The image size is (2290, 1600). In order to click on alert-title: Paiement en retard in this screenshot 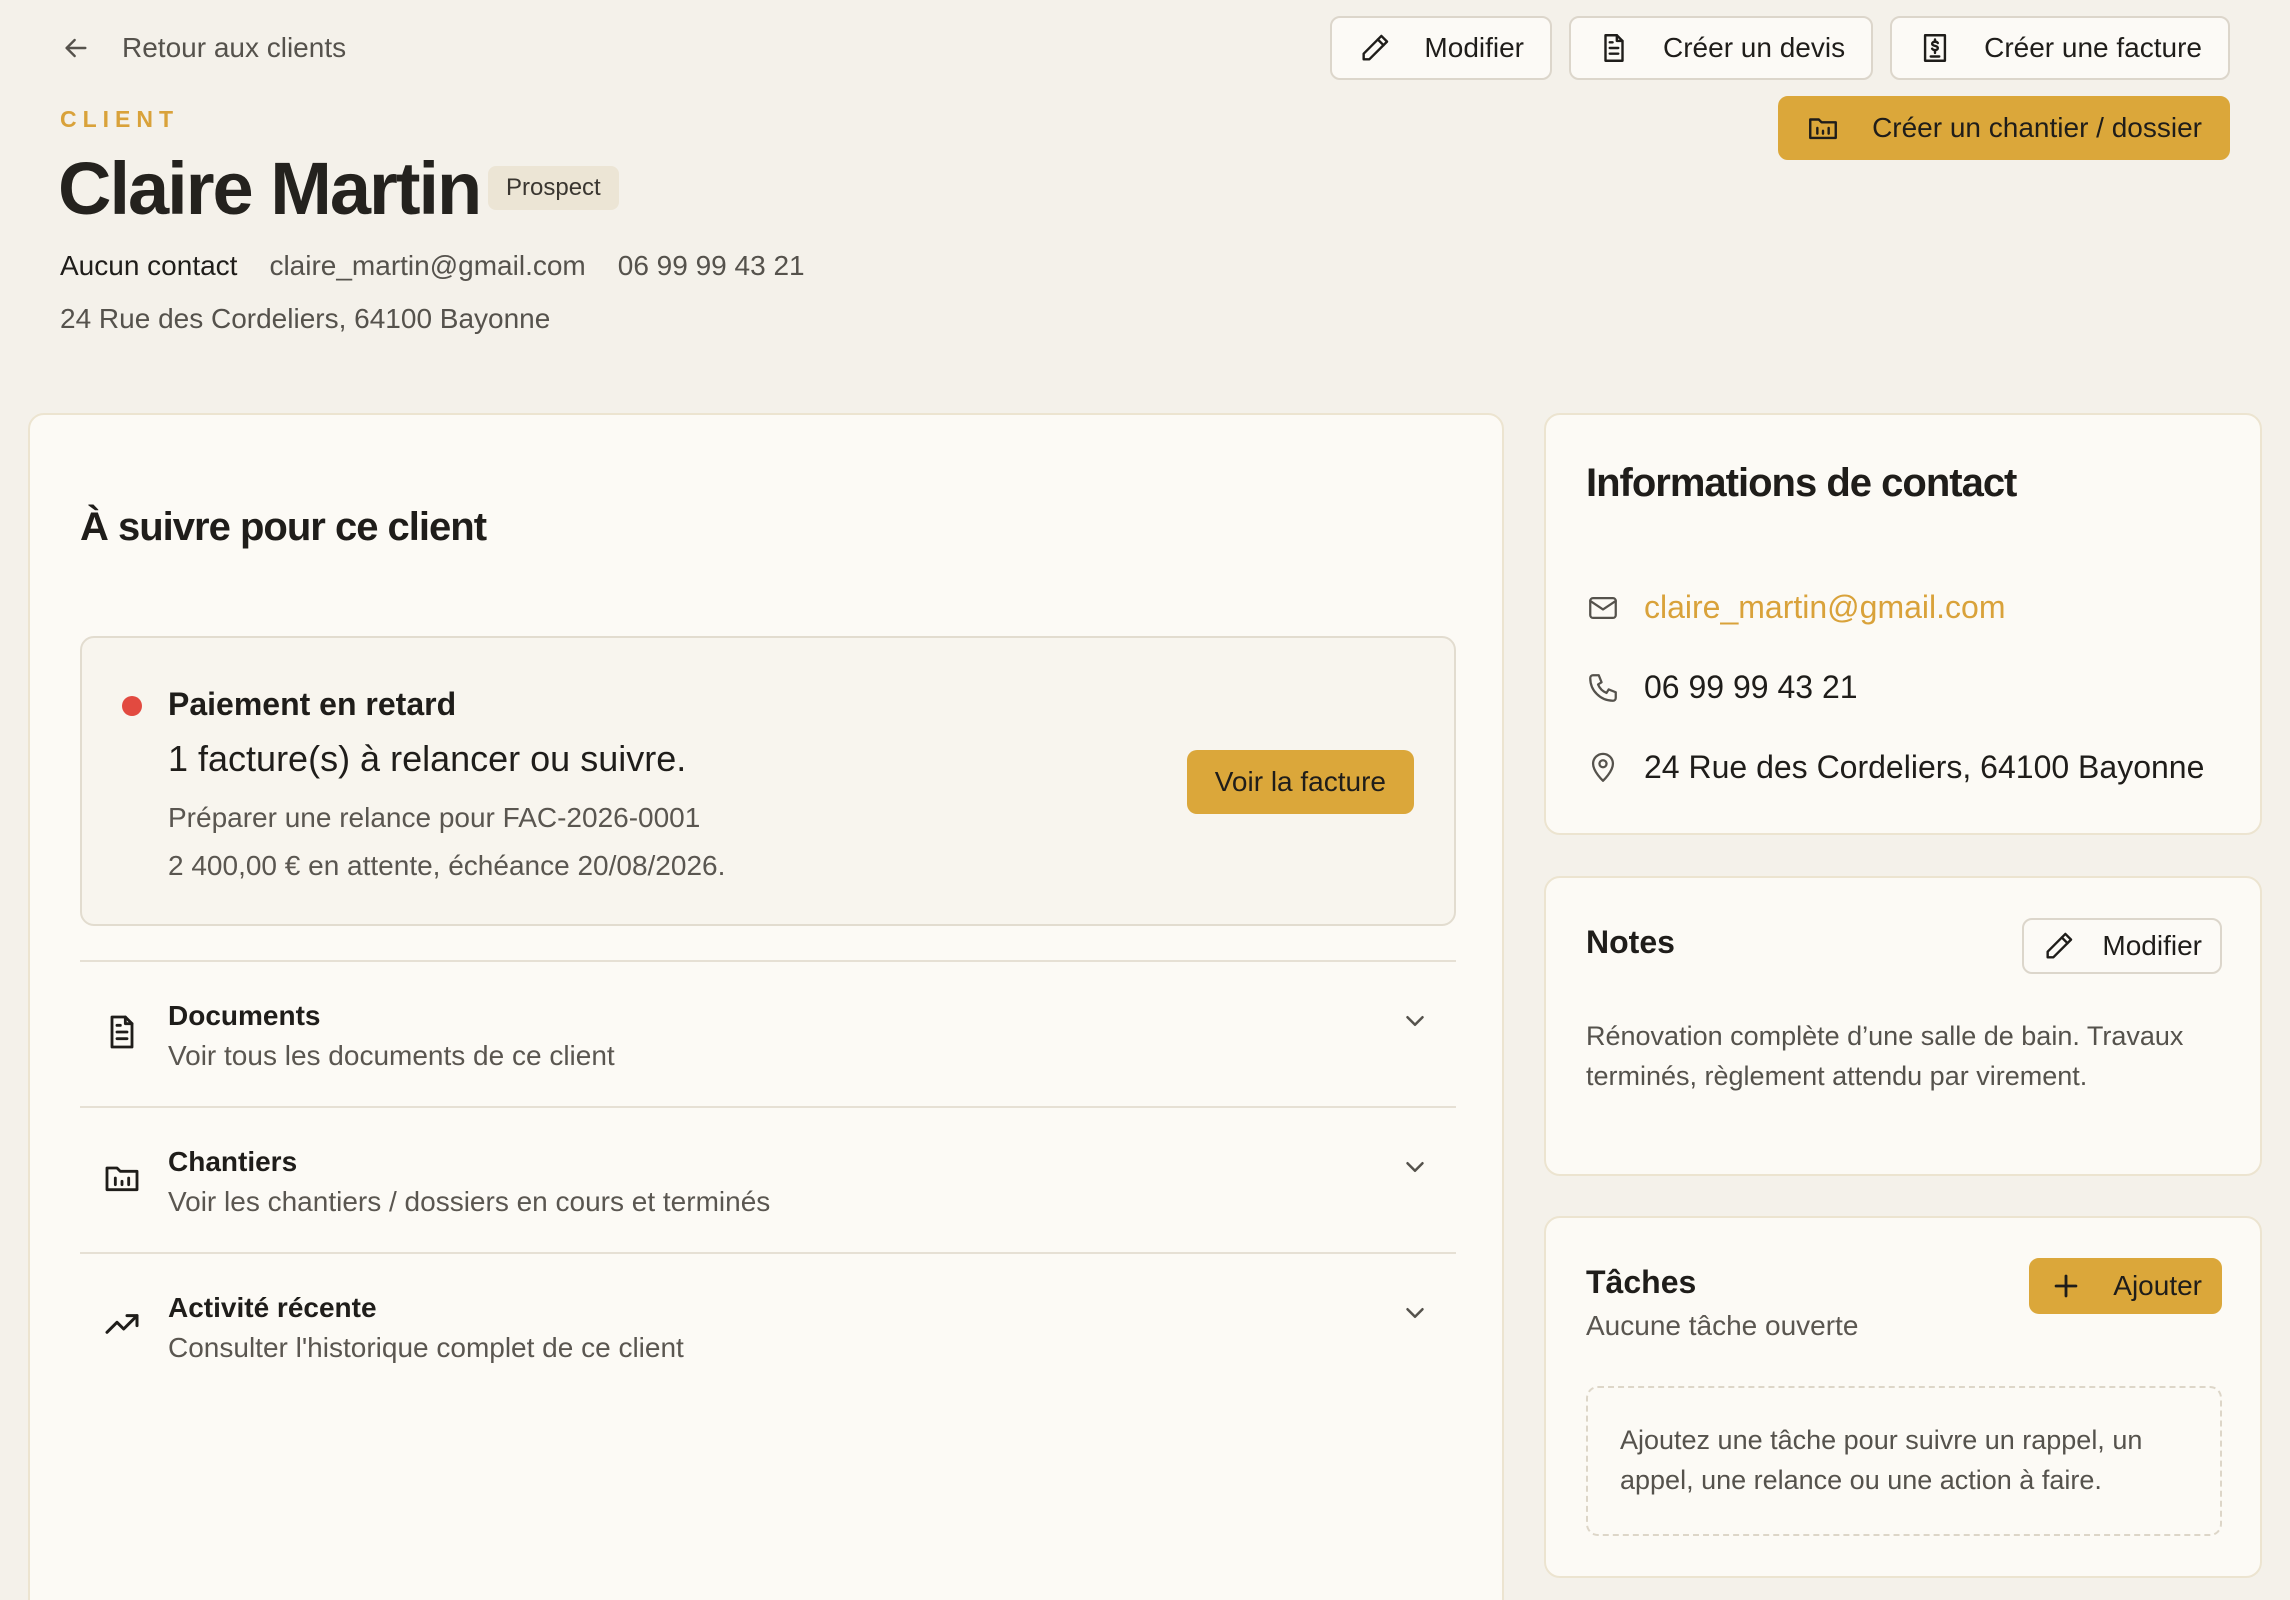, I will do `click(312, 704)`.